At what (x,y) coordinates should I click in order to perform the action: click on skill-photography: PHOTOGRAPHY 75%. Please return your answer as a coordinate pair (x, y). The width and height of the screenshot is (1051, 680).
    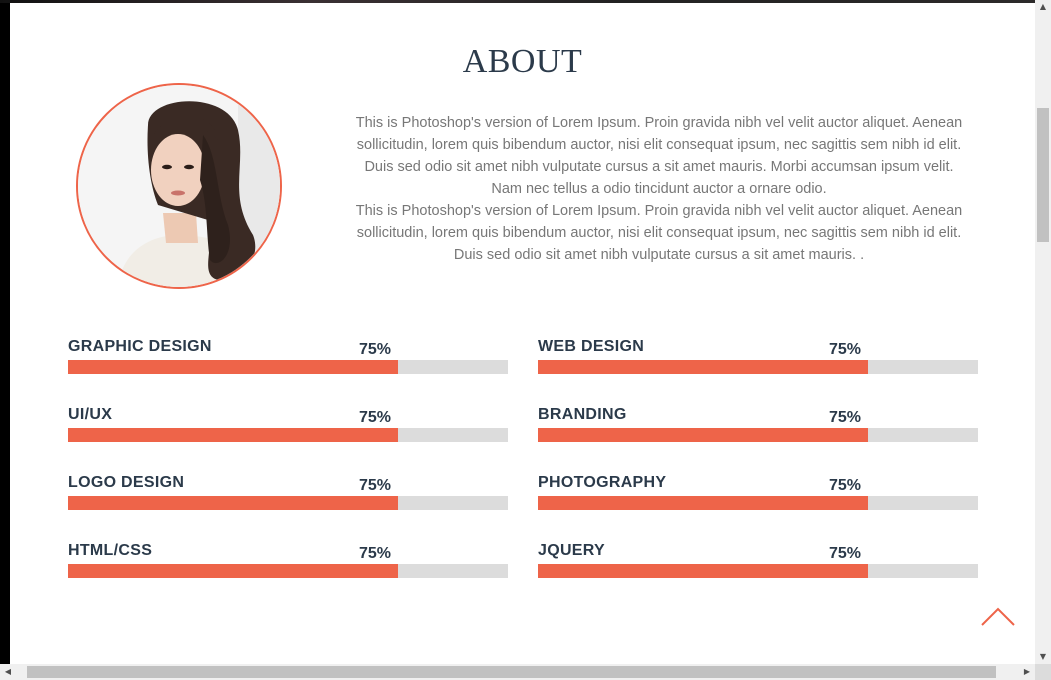
    Looking at the image, I should click on (758, 499).